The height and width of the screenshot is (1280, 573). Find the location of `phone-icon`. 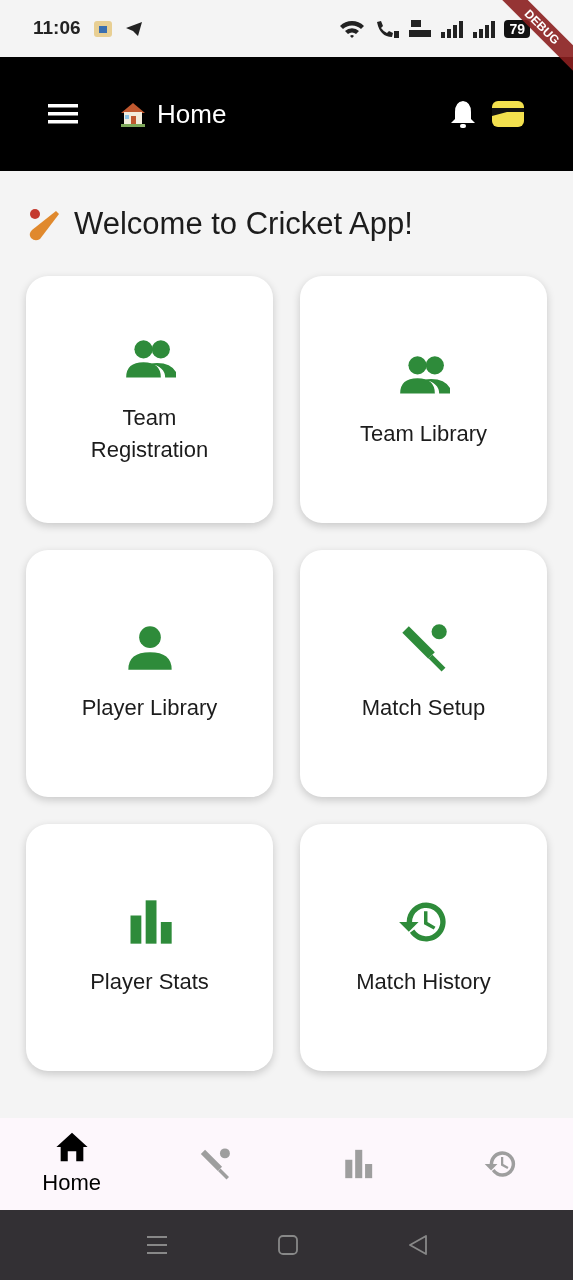

phone-icon is located at coordinates (387, 28).